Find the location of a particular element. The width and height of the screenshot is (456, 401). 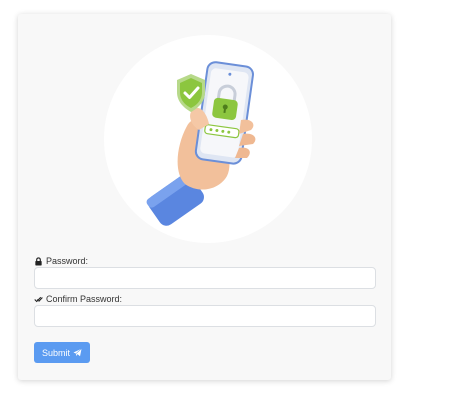

submit-button: Submit is located at coordinates (62, 352).